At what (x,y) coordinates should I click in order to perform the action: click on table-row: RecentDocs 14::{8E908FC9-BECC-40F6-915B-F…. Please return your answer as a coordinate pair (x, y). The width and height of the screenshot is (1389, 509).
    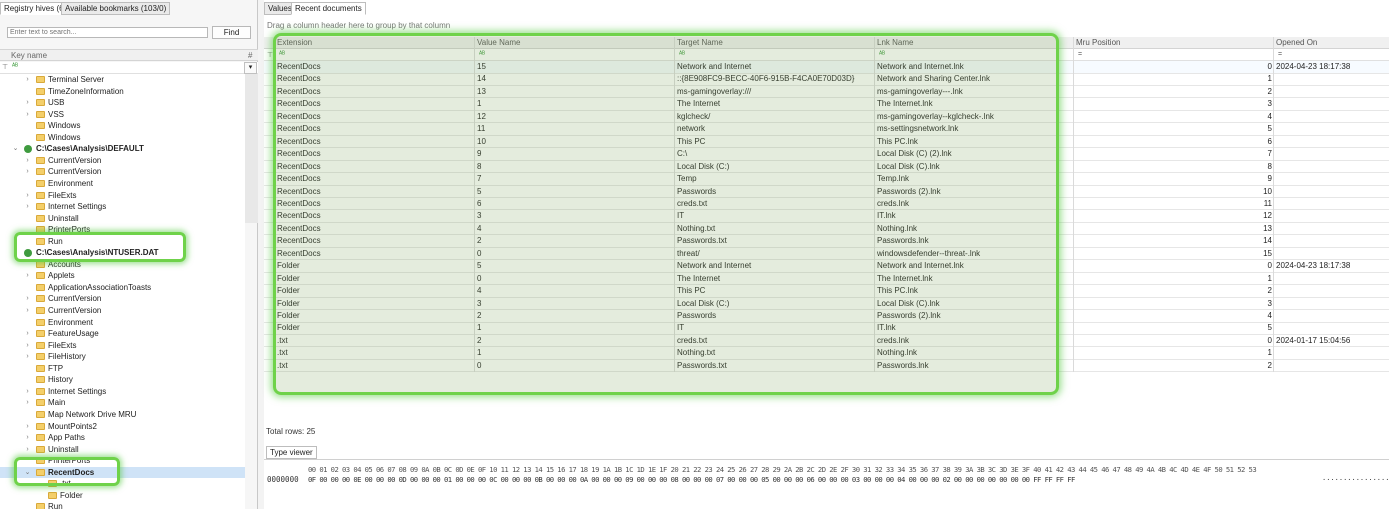
    Looking at the image, I should click on (826, 79).